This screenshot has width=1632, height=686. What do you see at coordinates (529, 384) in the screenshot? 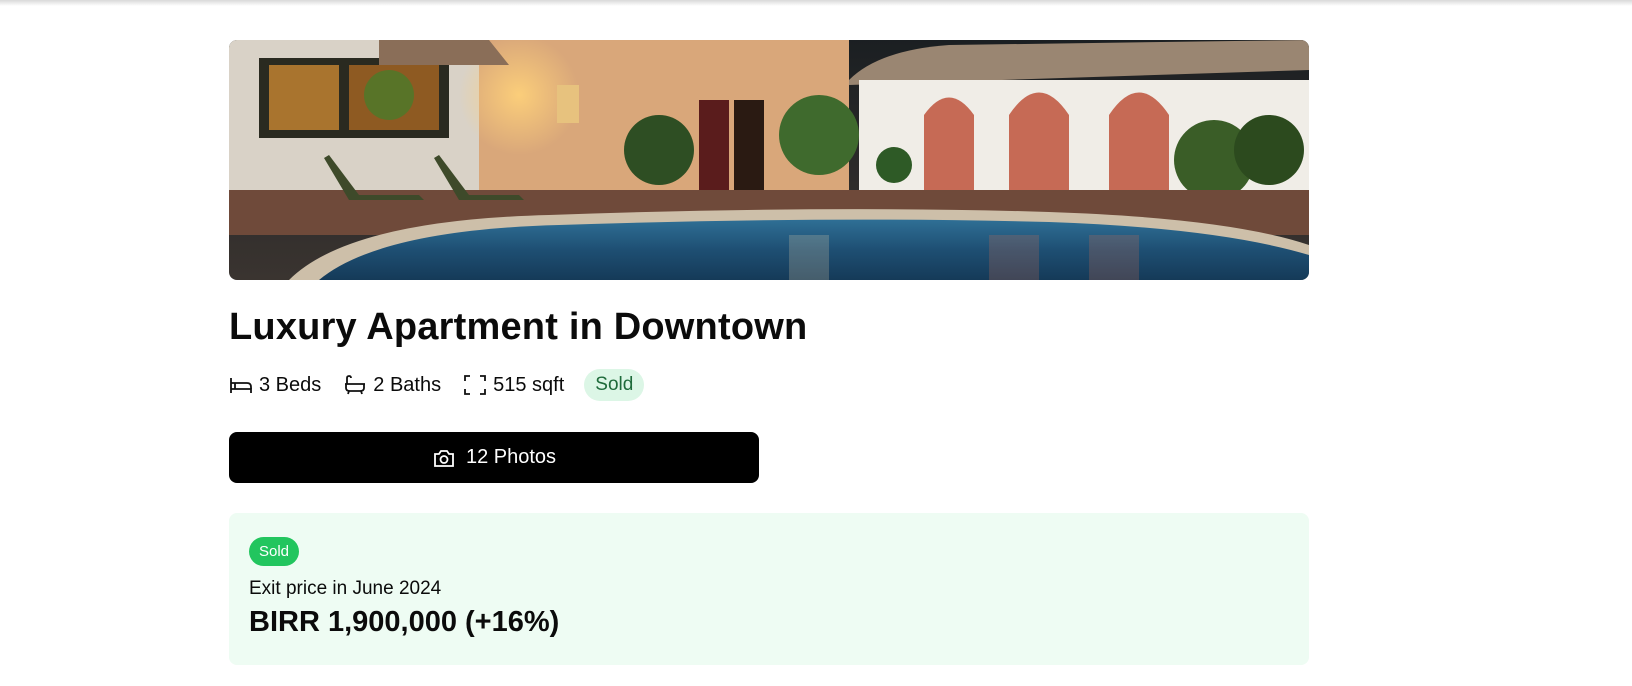
I see `area-label: 515 sqft` at bounding box center [529, 384].